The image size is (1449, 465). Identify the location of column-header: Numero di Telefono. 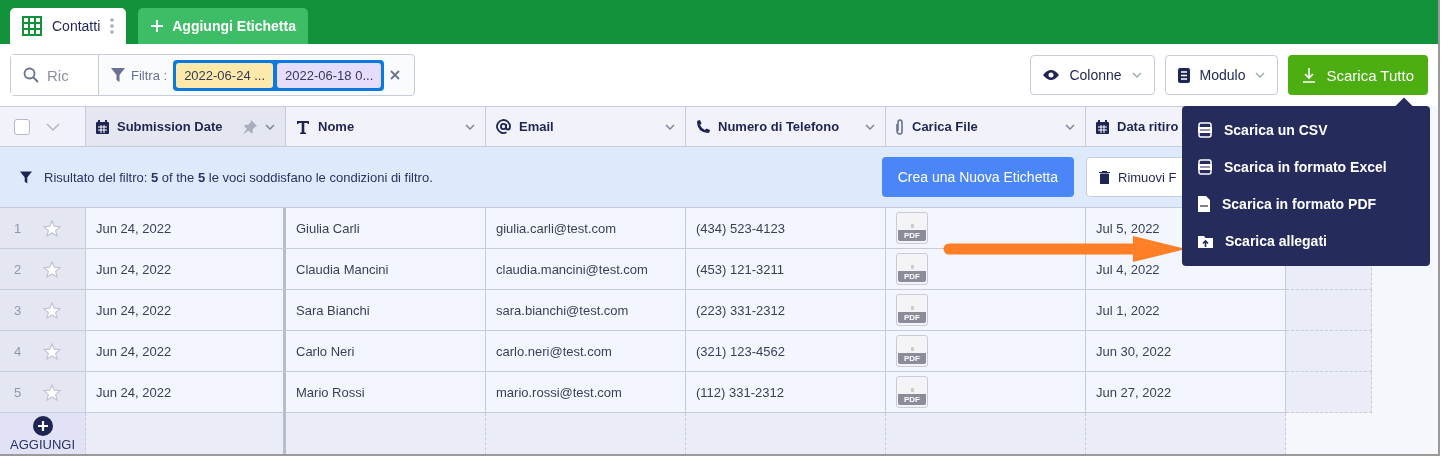
(786, 126).